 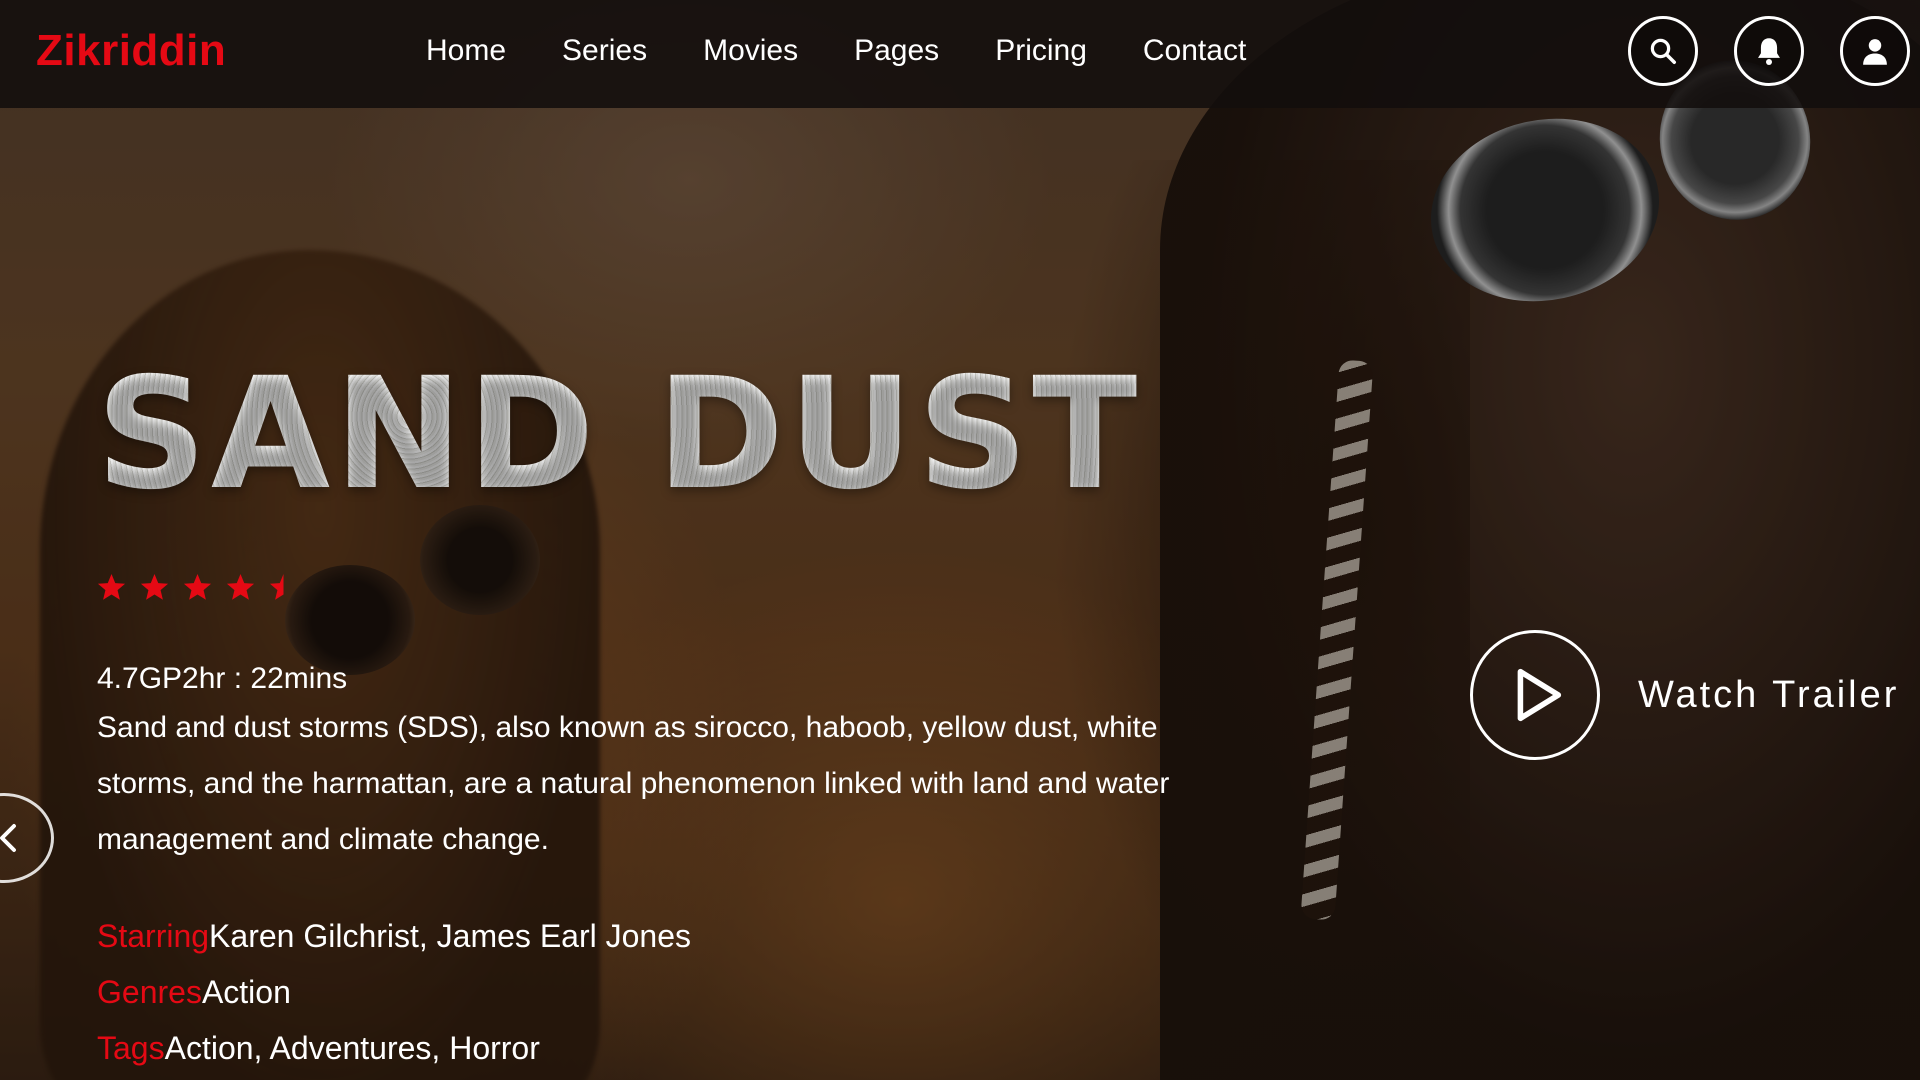 I want to click on watch-trailer-button: Watch Trailer, so click(x=1684, y=695).